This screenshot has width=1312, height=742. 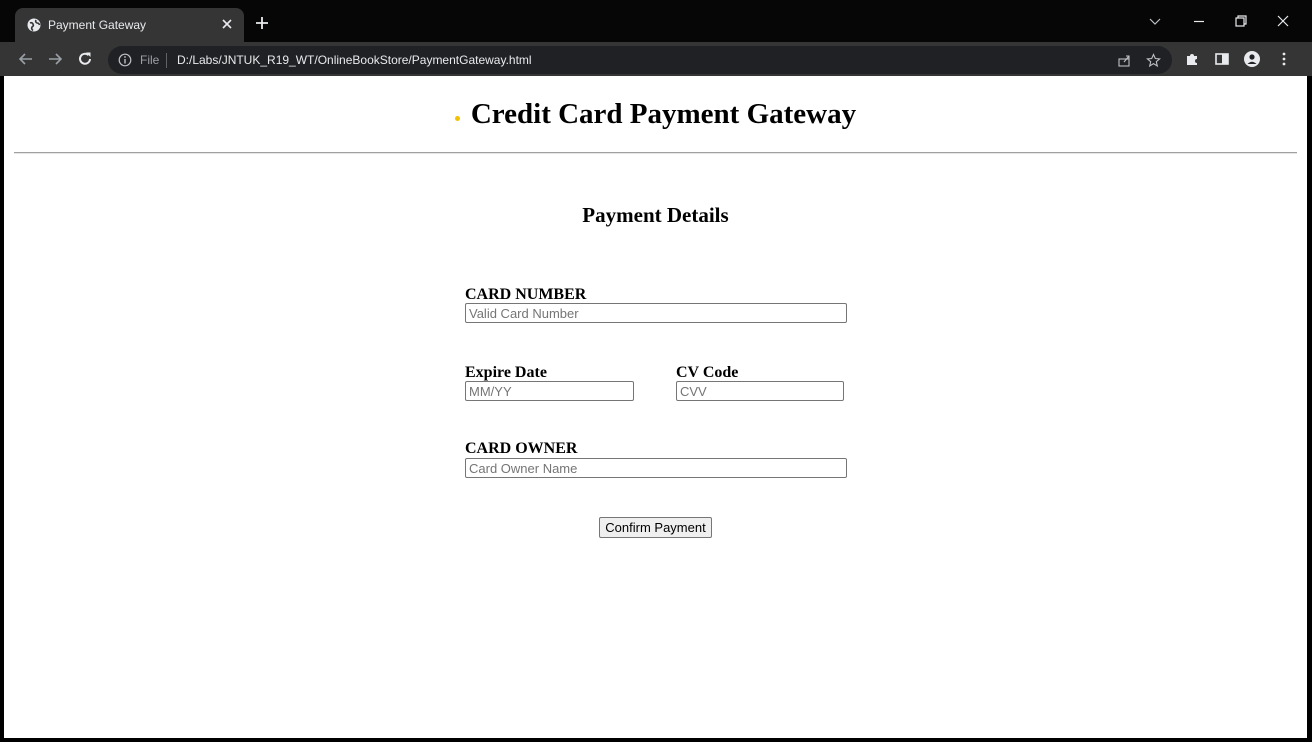 What do you see at coordinates (655, 152) in the screenshot?
I see `heading-divider` at bounding box center [655, 152].